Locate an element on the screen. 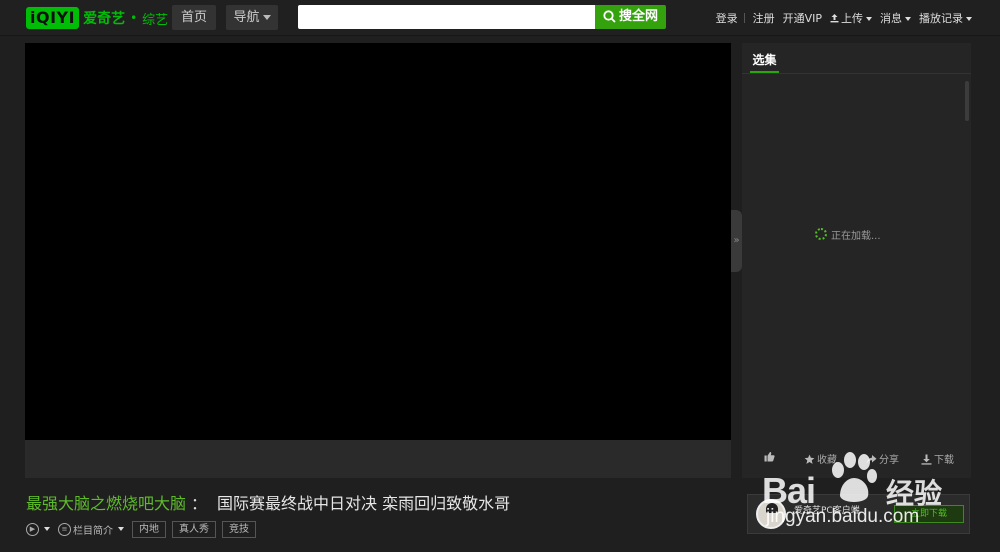 This screenshot has width=1000, height=552. like-button is located at coordinates (770, 457).